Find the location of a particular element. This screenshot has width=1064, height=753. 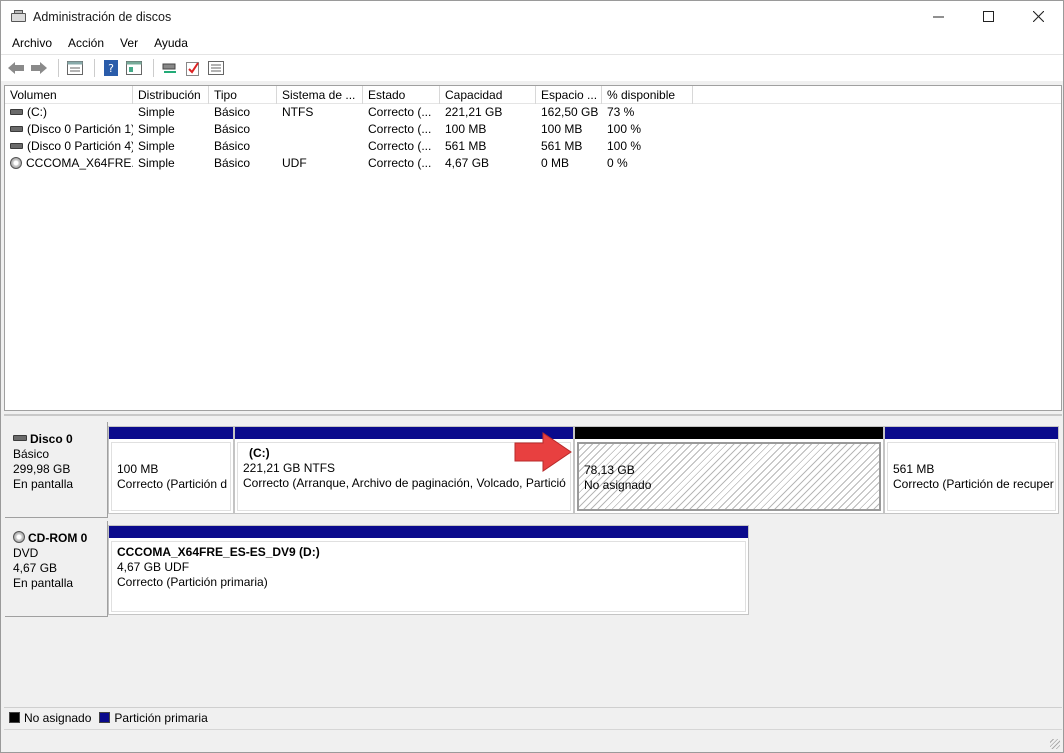

menu-archivo: Archivo is located at coordinates (32, 43).